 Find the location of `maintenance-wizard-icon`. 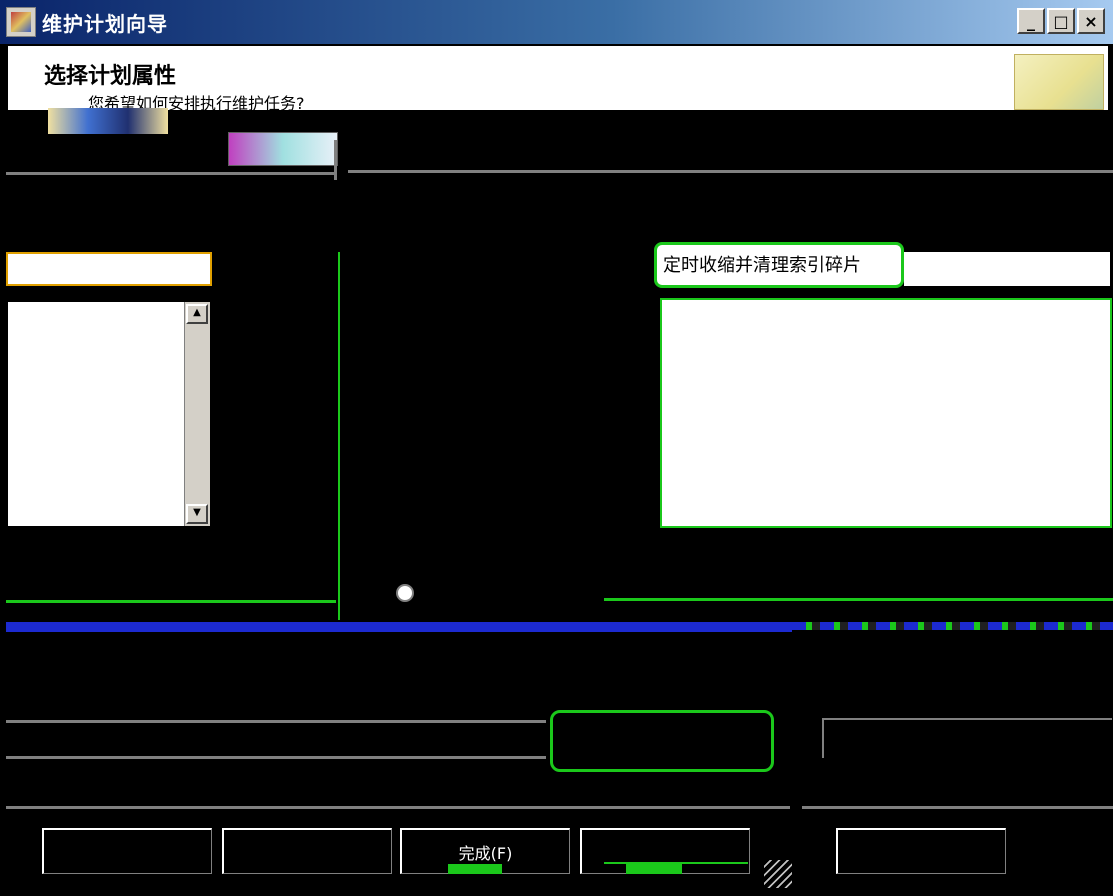

maintenance-wizard-icon is located at coordinates (21, 22).